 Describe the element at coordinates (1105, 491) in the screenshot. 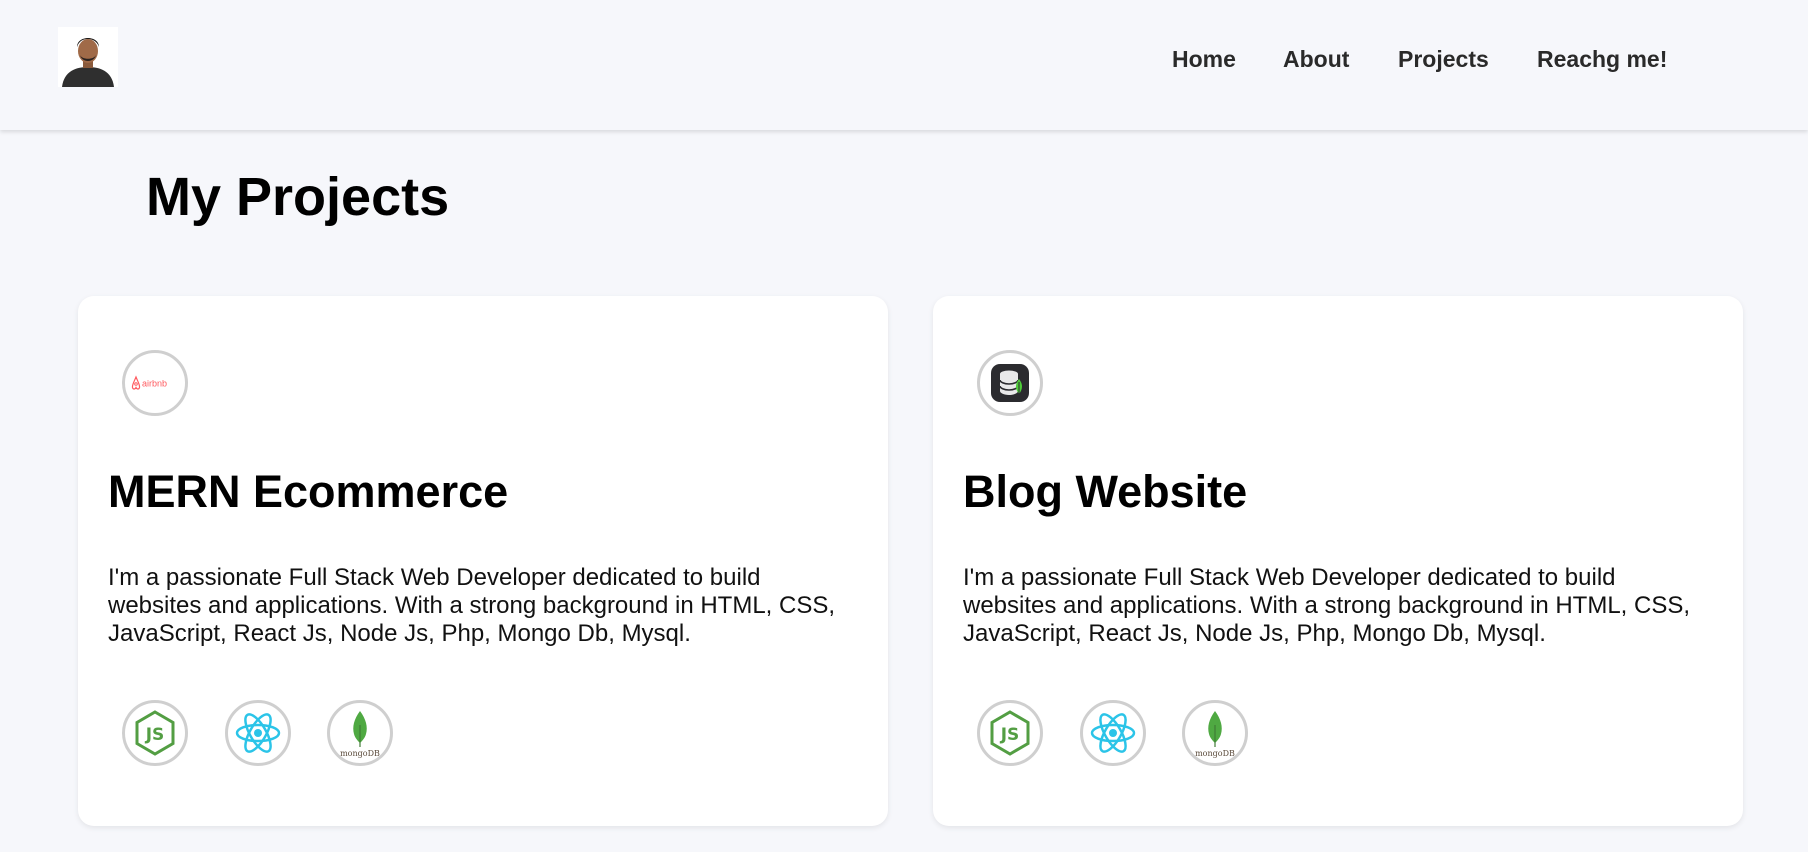

I see `project-title: Blog Website` at that location.